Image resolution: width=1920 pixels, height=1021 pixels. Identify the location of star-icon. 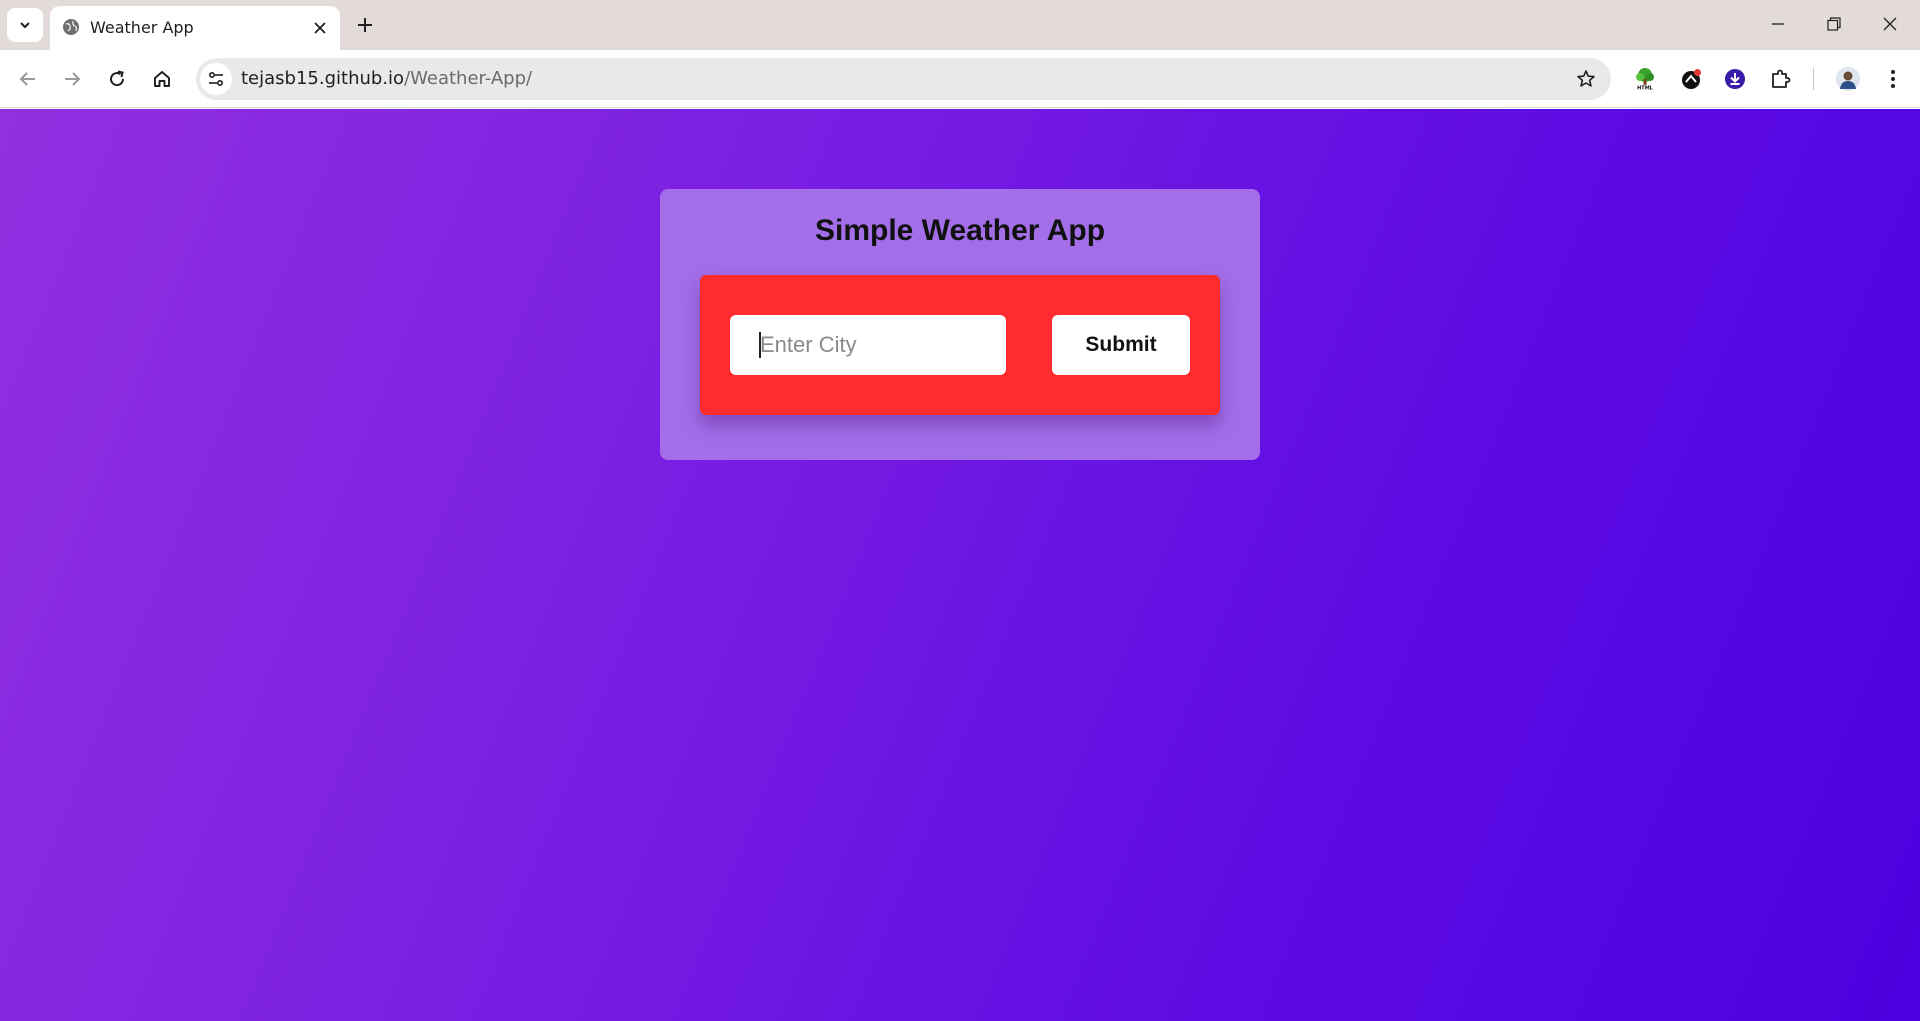
(1586, 78).